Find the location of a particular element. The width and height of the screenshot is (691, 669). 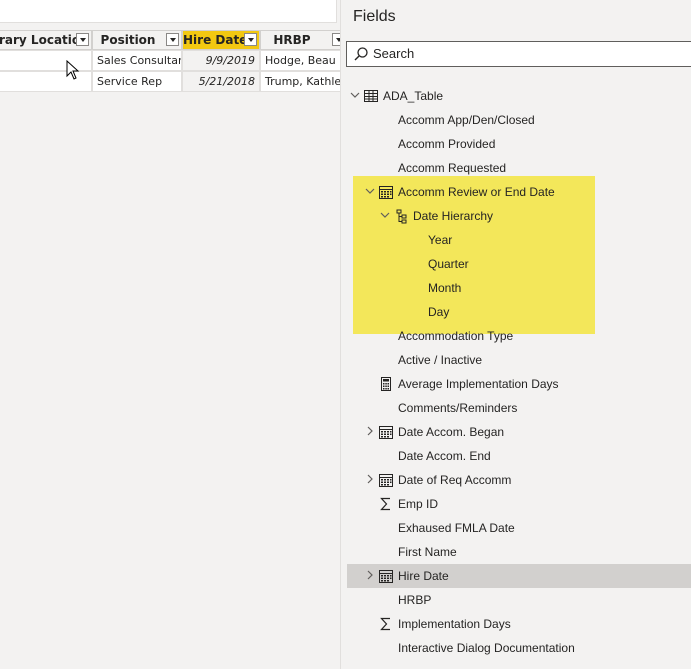

field-label: Date Accom. End is located at coordinates (444, 456).